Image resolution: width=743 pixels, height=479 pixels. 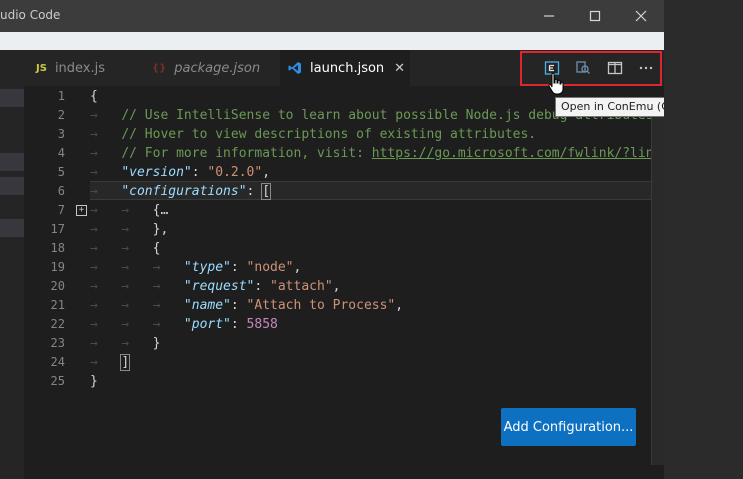 What do you see at coordinates (57, 381) in the screenshot?
I see `line-number: 25` at bounding box center [57, 381].